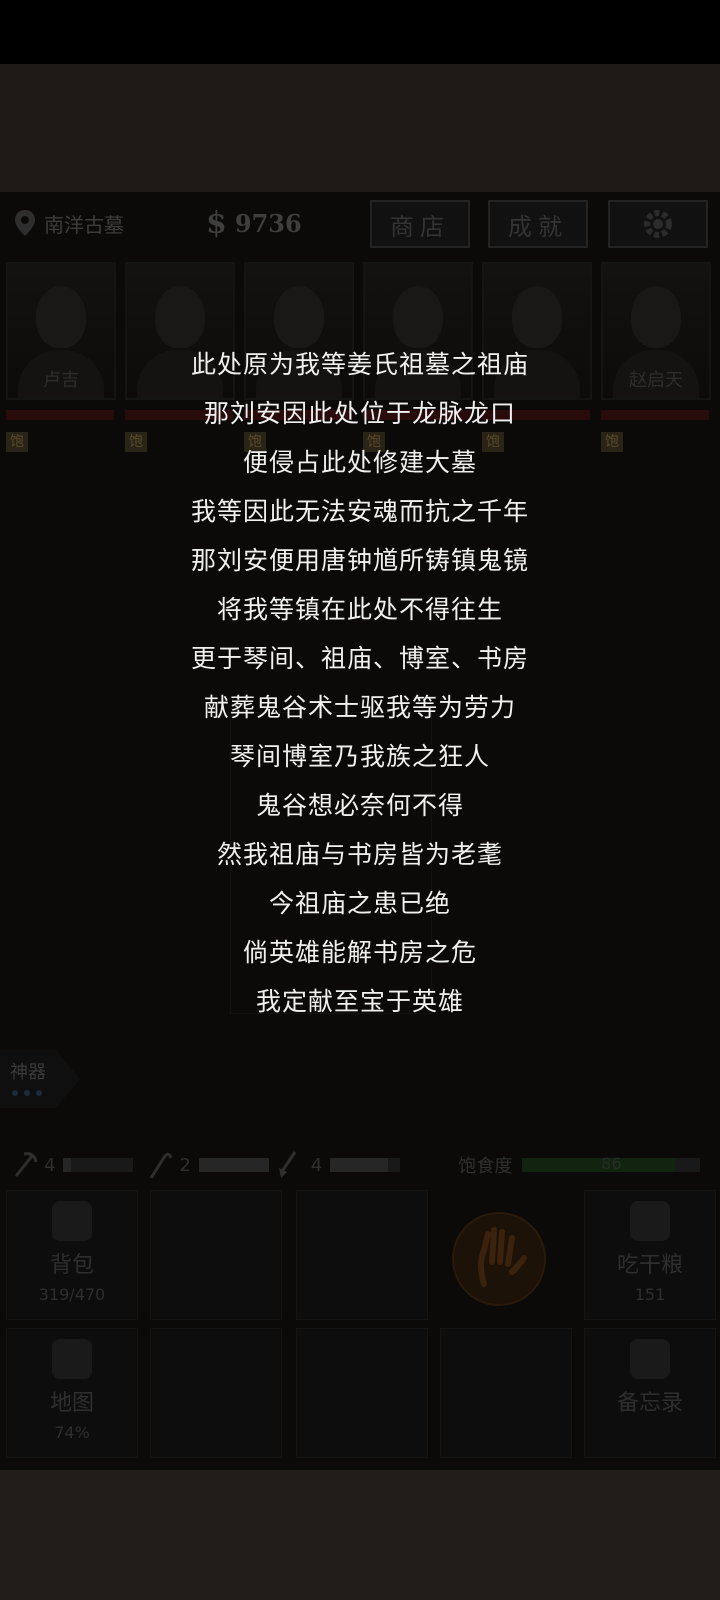 This screenshot has width=720, height=1600. I want to click on memo-label: 备忘录, so click(649, 1403).